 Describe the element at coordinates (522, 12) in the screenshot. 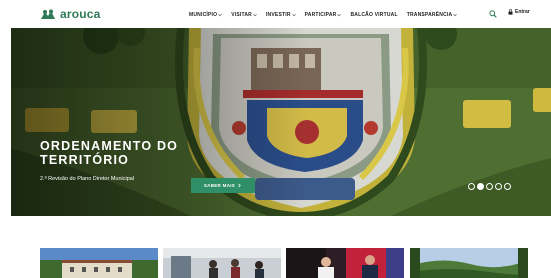

I see `login-label: Entrar` at that location.